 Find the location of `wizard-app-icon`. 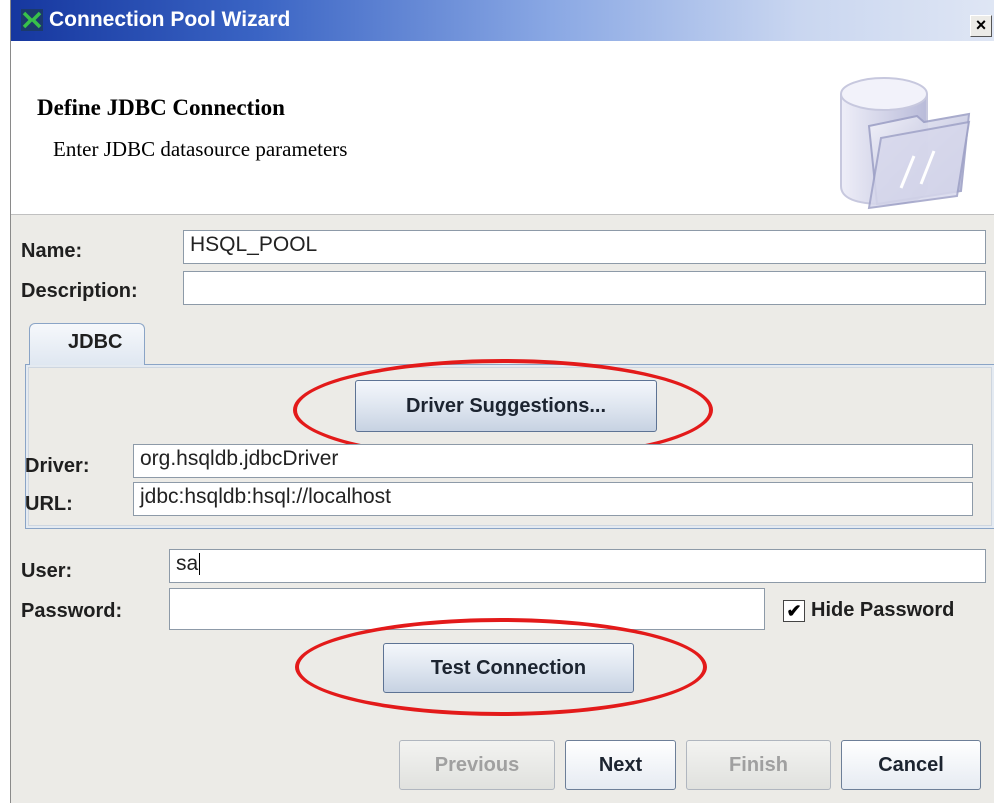

wizard-app-icon is located at coordinates (32, 20).